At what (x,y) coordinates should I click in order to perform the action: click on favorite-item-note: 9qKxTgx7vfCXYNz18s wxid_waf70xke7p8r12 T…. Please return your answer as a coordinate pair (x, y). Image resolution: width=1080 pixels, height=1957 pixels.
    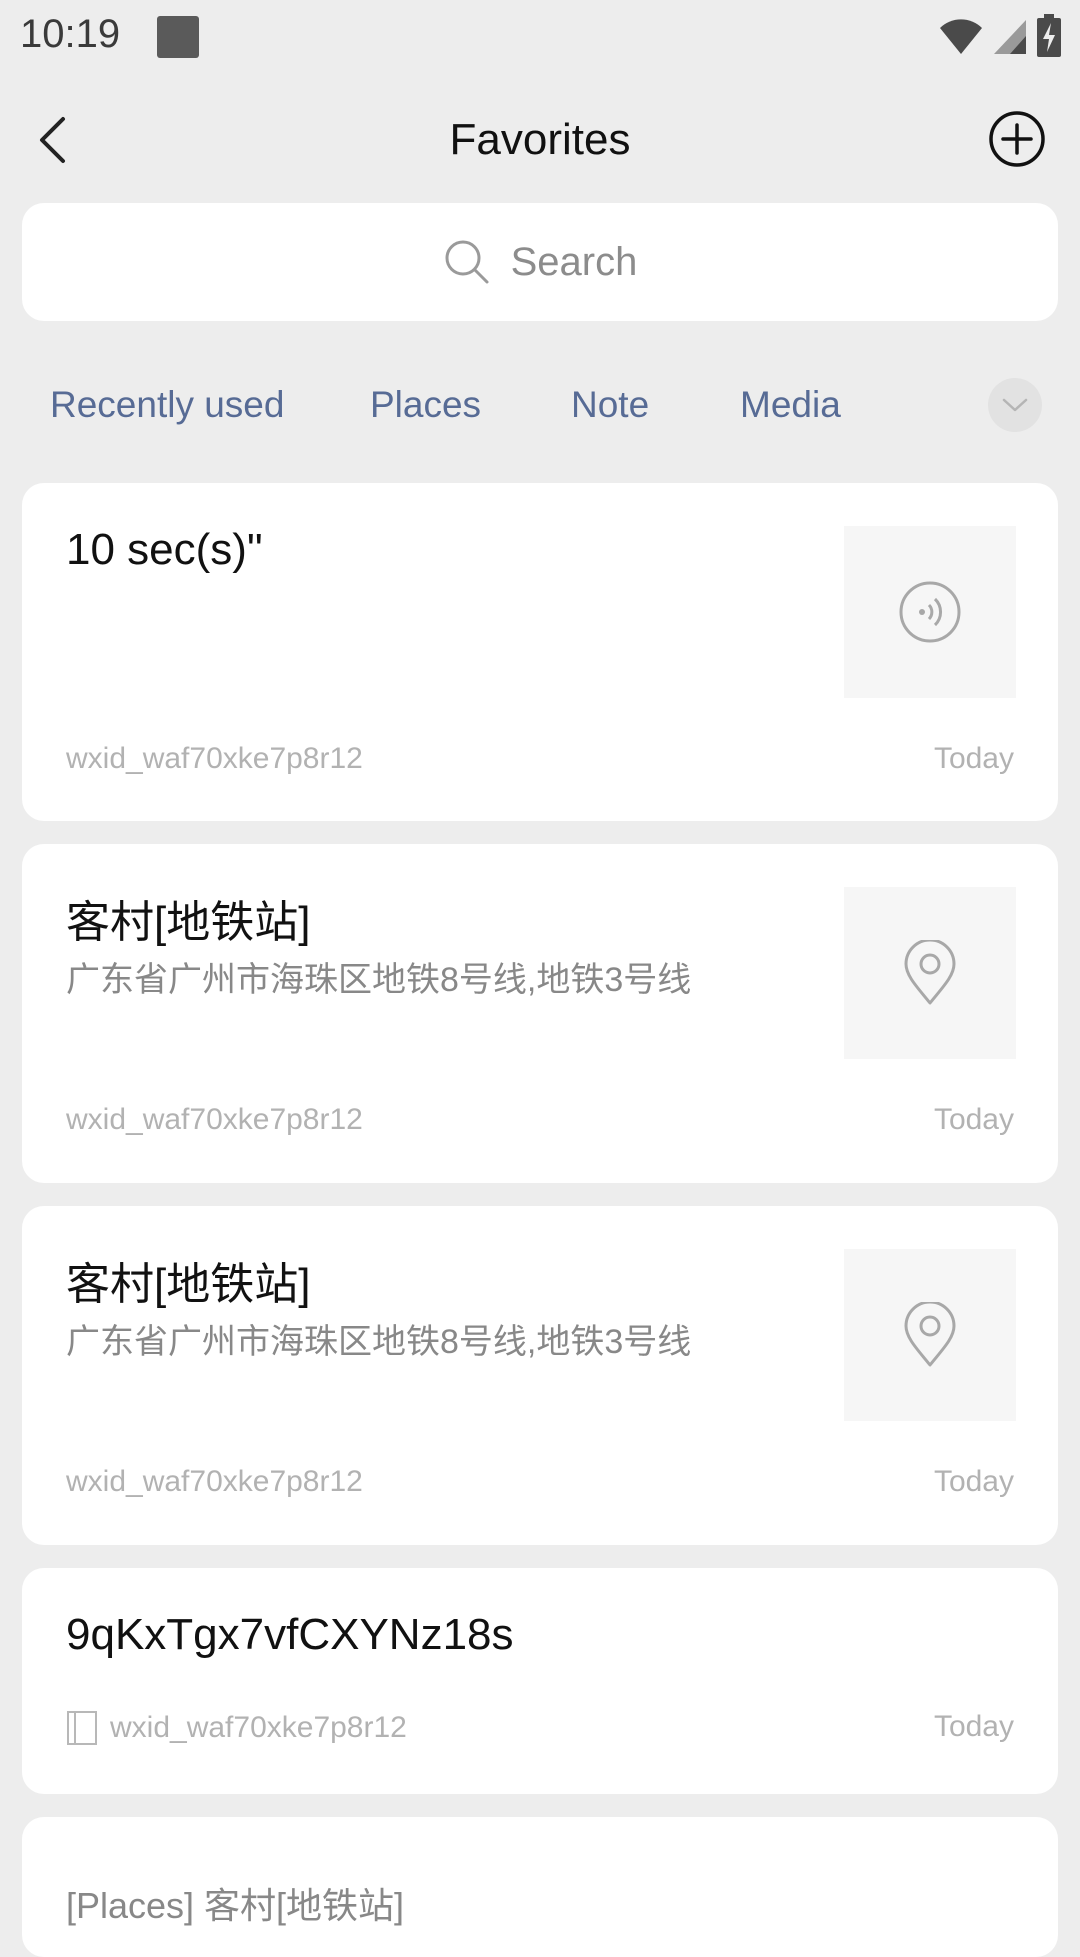
    Looking at the image, I should click on (540, 1681).